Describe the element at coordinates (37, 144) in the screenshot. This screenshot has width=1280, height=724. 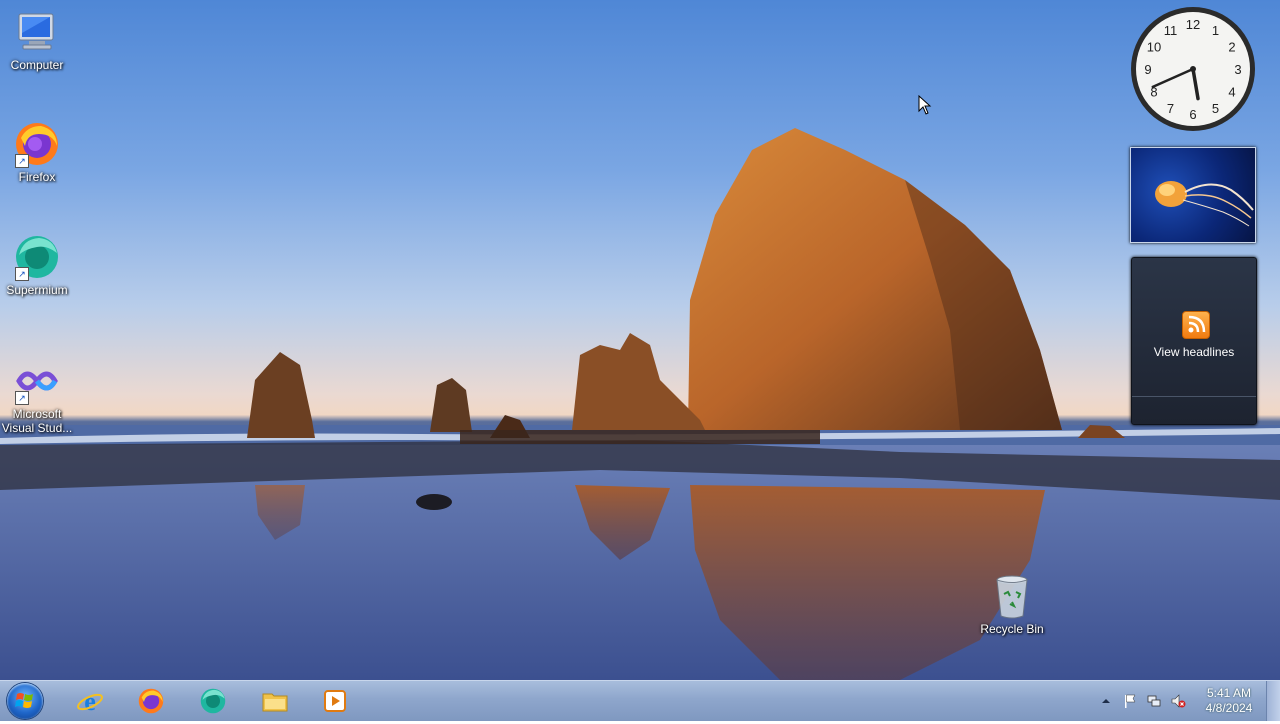
I see `firefox-icon: ↗` at that location.